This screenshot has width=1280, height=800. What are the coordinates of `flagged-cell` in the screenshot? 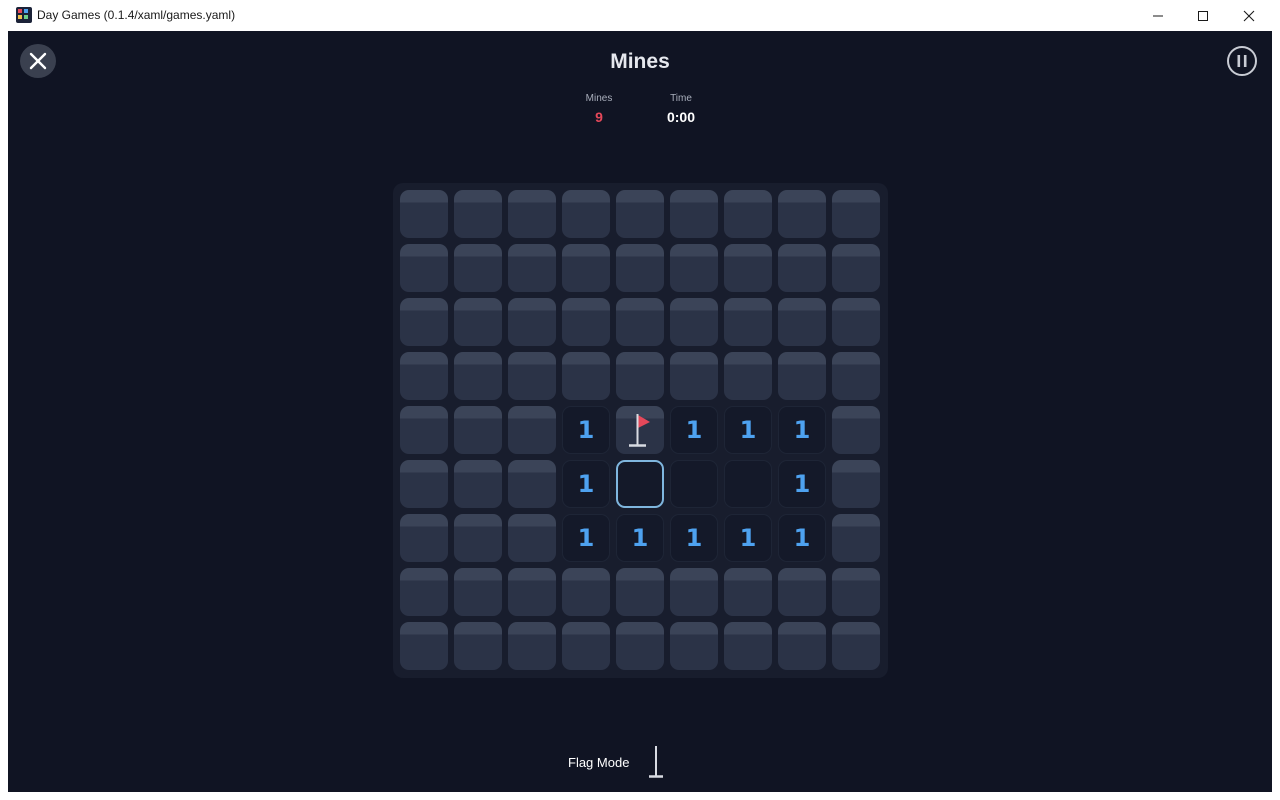 It's located at (640, 430).